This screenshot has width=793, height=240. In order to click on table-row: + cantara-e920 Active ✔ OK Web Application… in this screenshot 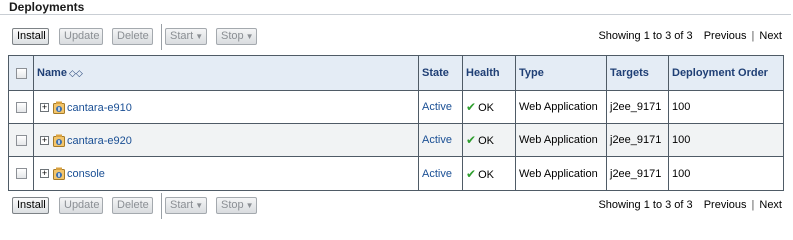, I will do `click(396, 140)`.